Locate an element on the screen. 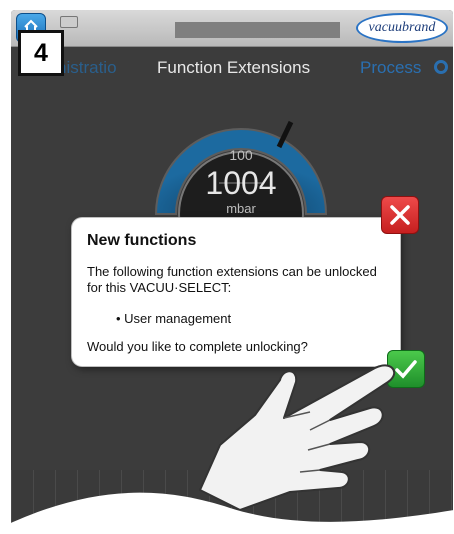  top-bar: vacuubrand is located at coordinates (232, 28).